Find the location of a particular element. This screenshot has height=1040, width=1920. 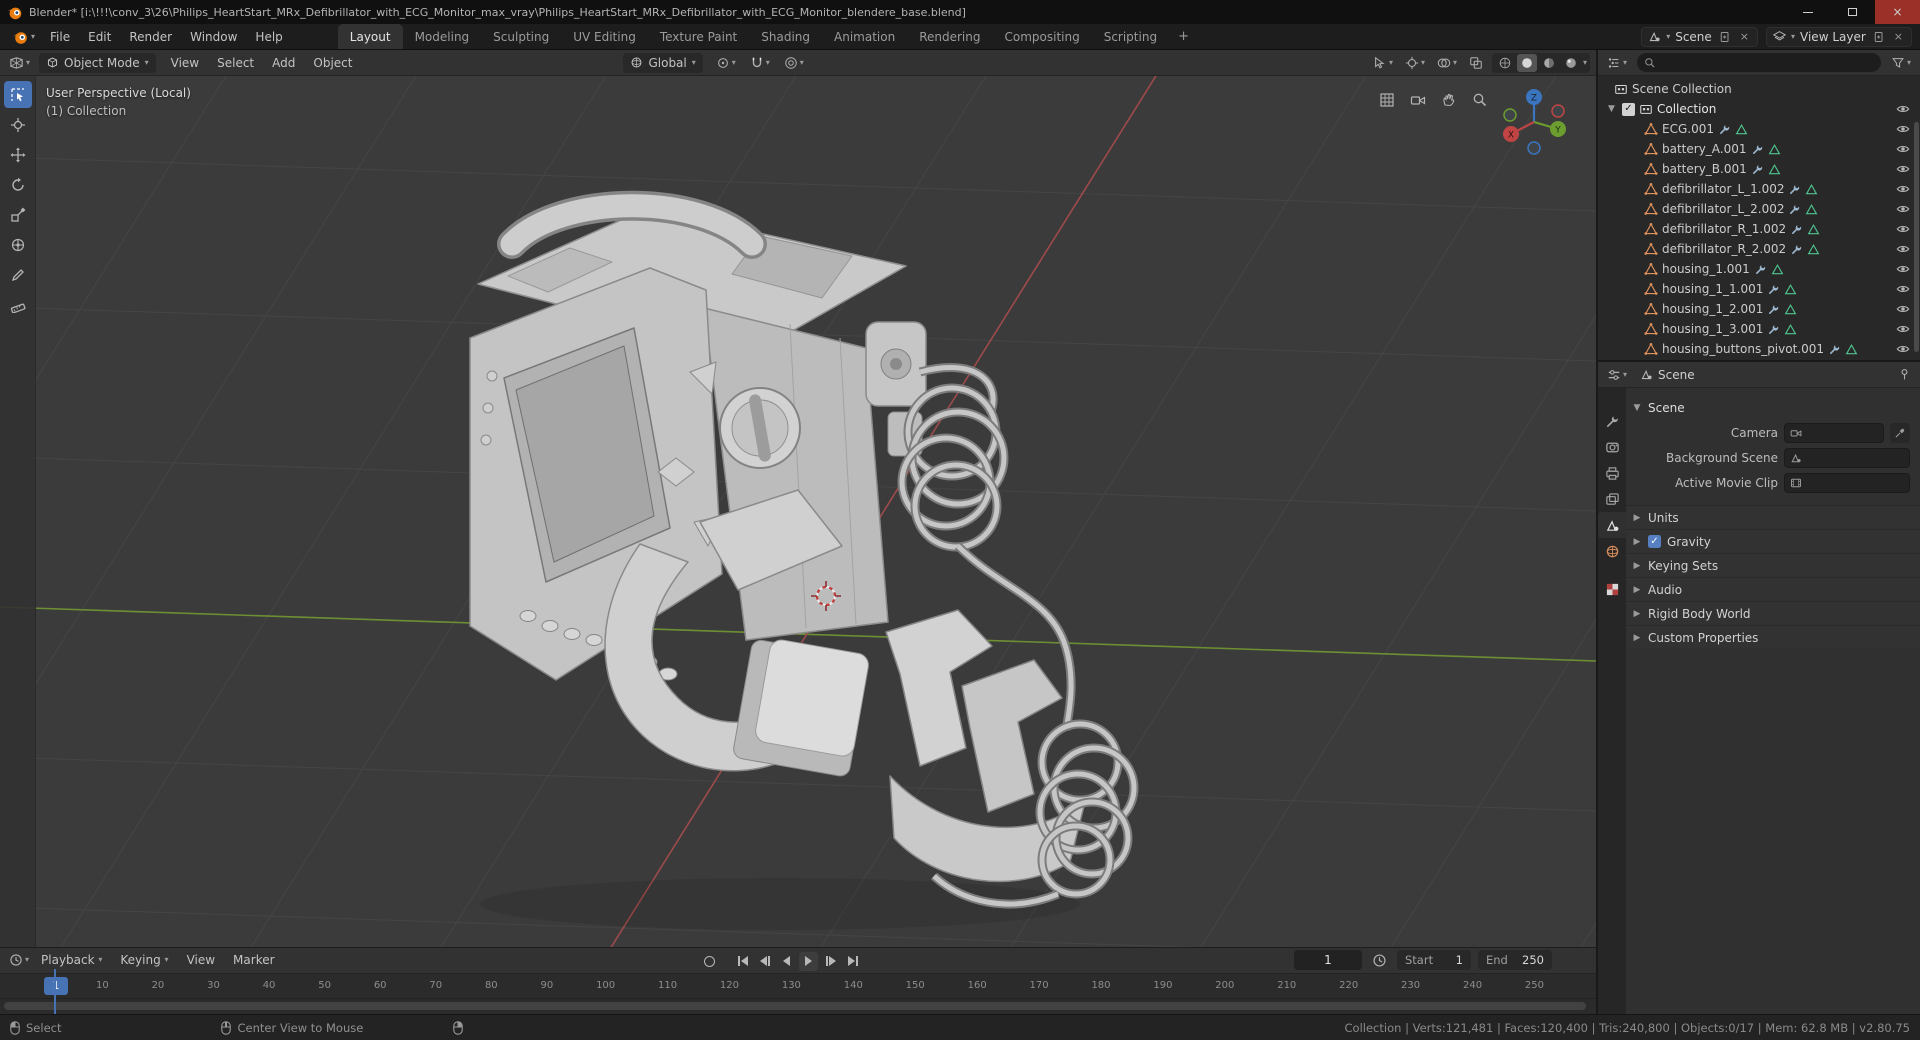

play-reverse-button is located at coordinates (786, 961).